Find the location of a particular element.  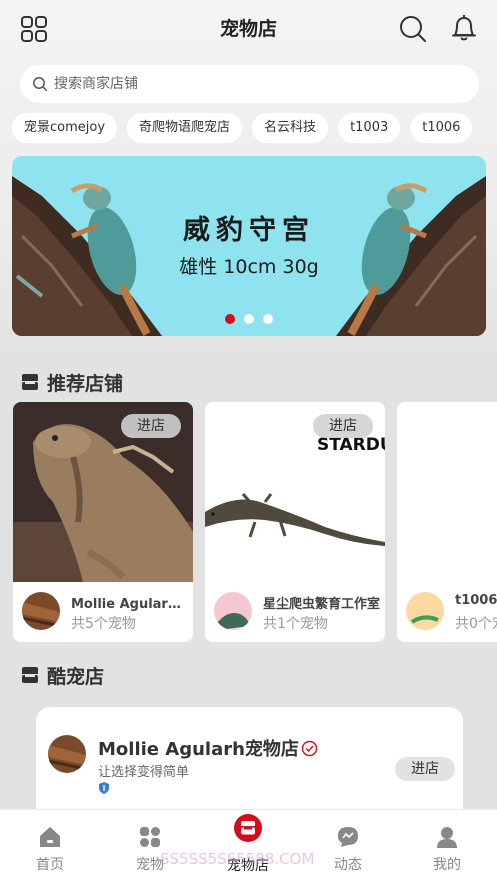

verified-icon is located at coordinates (309, 748).